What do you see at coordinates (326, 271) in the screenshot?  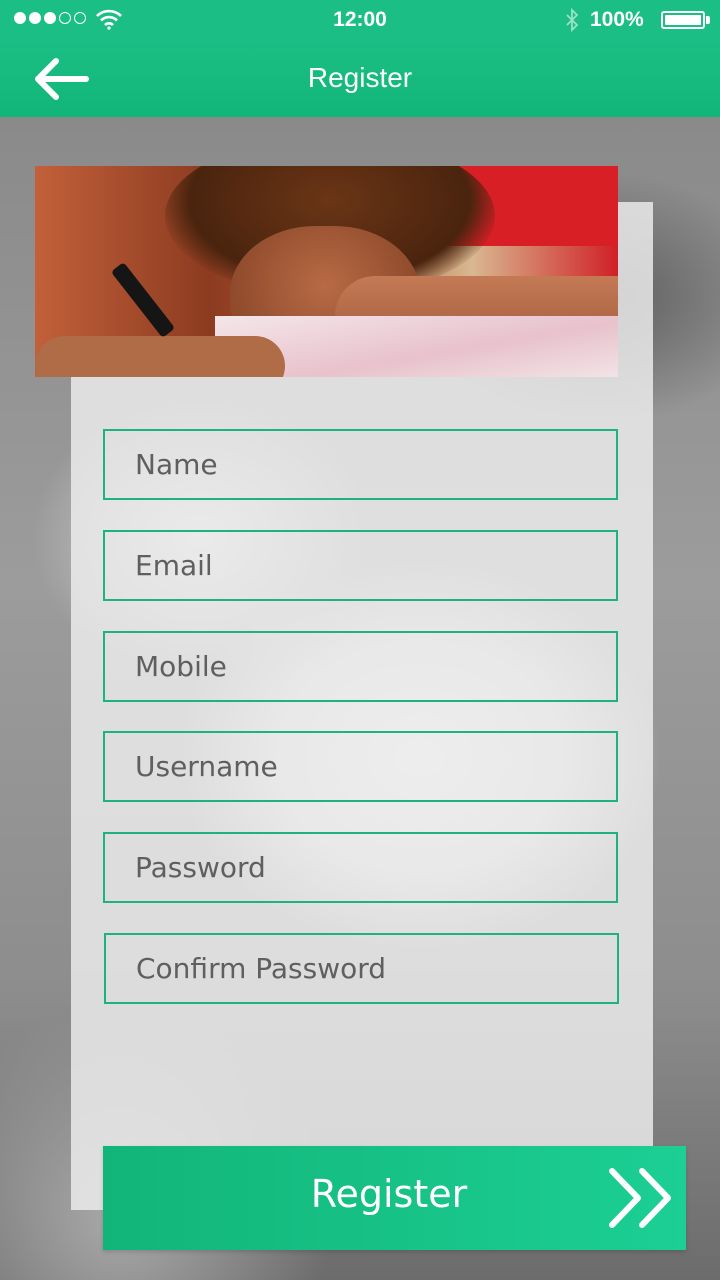 I see `child-drawing-photo` at bounding box center [326, 271].